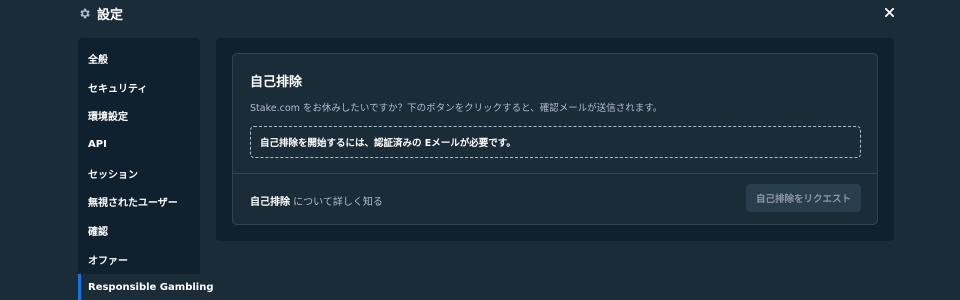 This screenshot has width=960, height=300. I want to click on learn-more-bold: 自己排除, so click(270, 202).